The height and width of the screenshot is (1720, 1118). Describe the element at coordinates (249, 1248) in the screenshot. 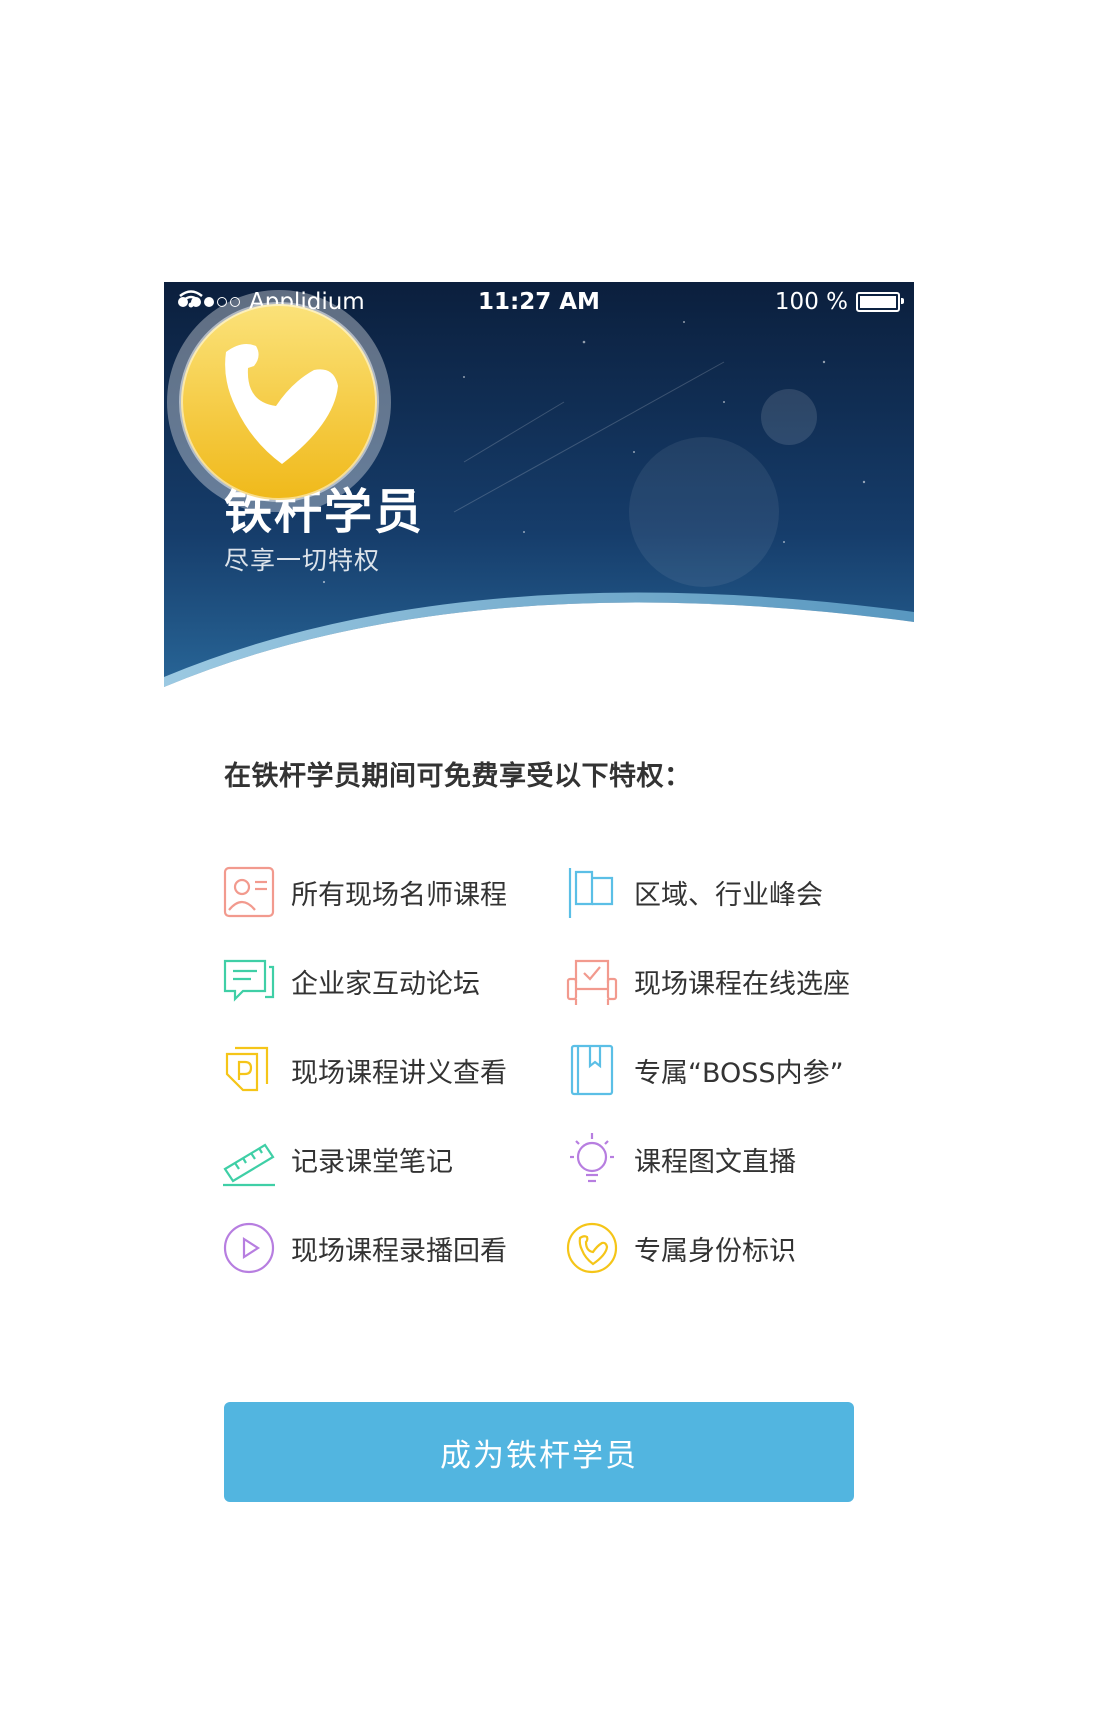

I see `play-icon` at that location.